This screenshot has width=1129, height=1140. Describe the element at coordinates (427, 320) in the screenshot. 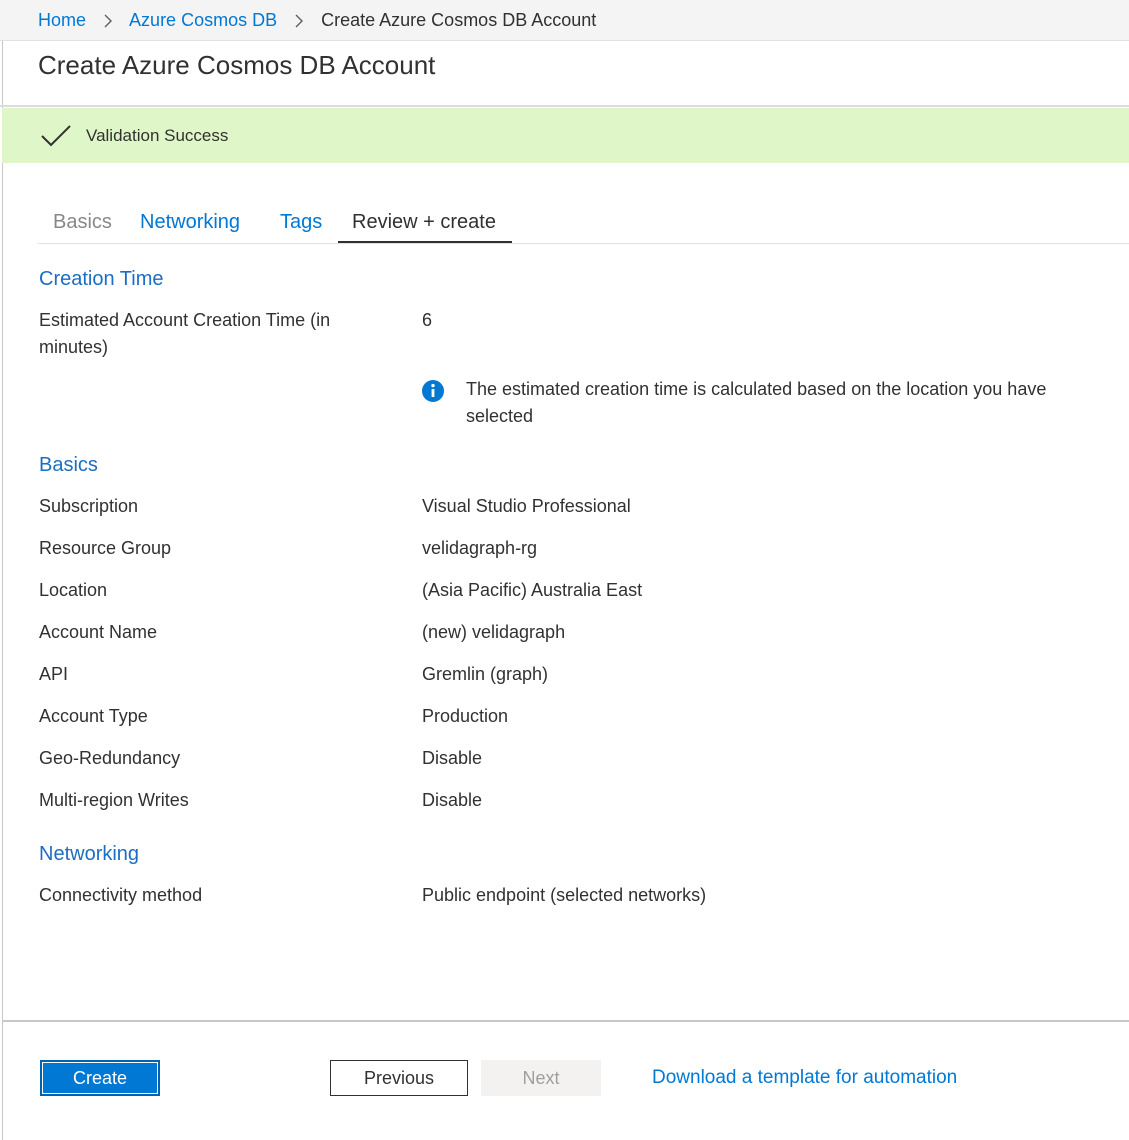

I see `field-value-estimated-creation-time: 6` at that location.